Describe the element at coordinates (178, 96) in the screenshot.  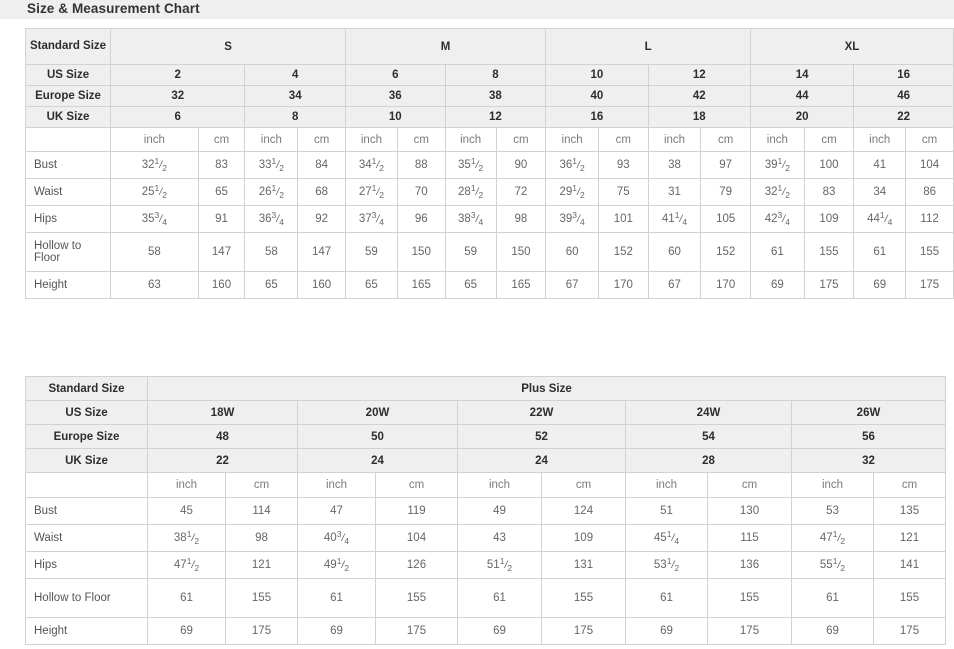
I see `europe-size-value-0: 32` at that location.